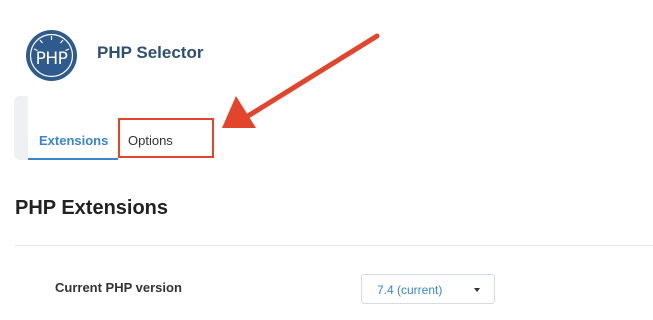  What do you see at coordinates (477, 290) in the screenshot?
I see `caret-down-icon` at bounding box center [477, 290].